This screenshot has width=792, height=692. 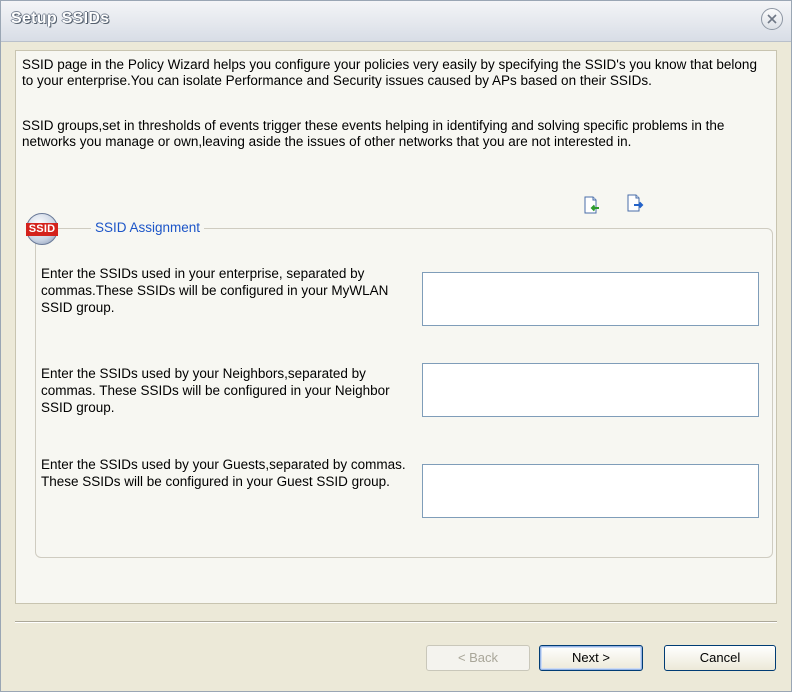 I want to click on back-button: < Back, so click(x=478, y=658).